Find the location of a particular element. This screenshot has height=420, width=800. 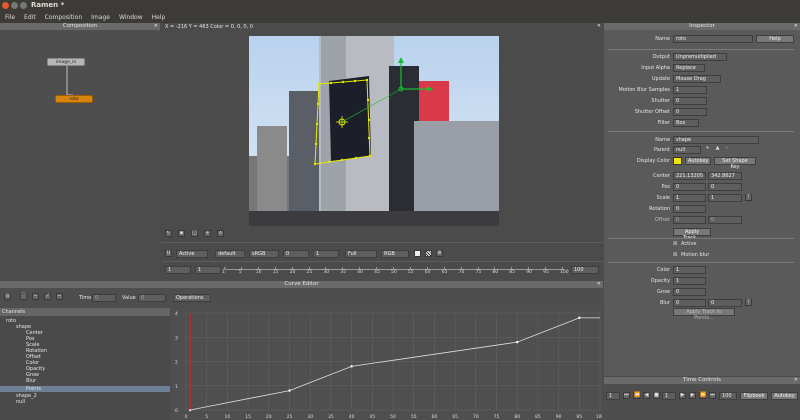

channel-item: null is located at coordinates (20, 402).